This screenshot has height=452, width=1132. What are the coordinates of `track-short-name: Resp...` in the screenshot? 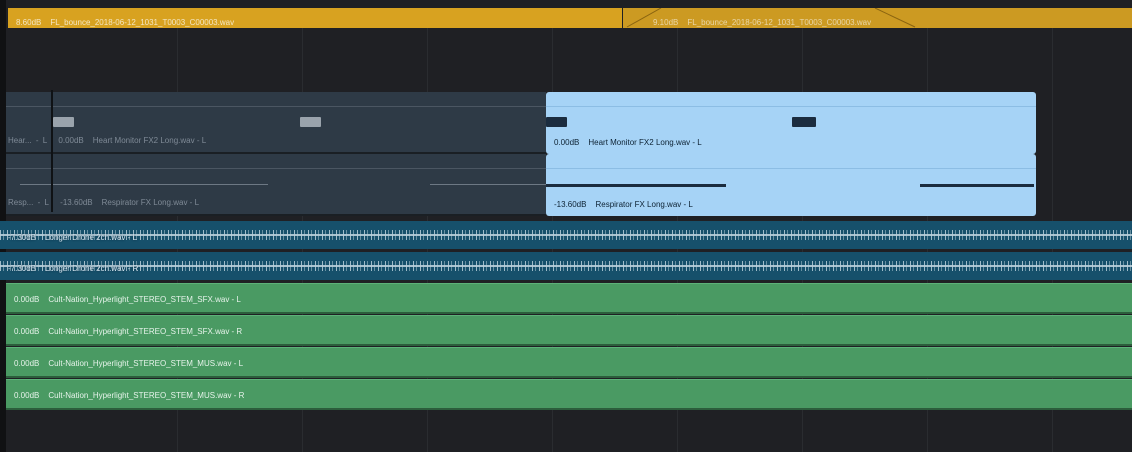 It's located at (21, 202).